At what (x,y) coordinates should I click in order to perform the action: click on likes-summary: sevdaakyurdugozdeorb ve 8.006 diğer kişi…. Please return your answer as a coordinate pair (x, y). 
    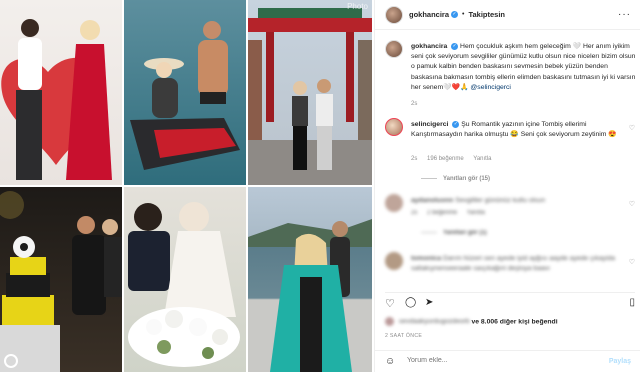
    Looking at the image, I should click on (471, 321).